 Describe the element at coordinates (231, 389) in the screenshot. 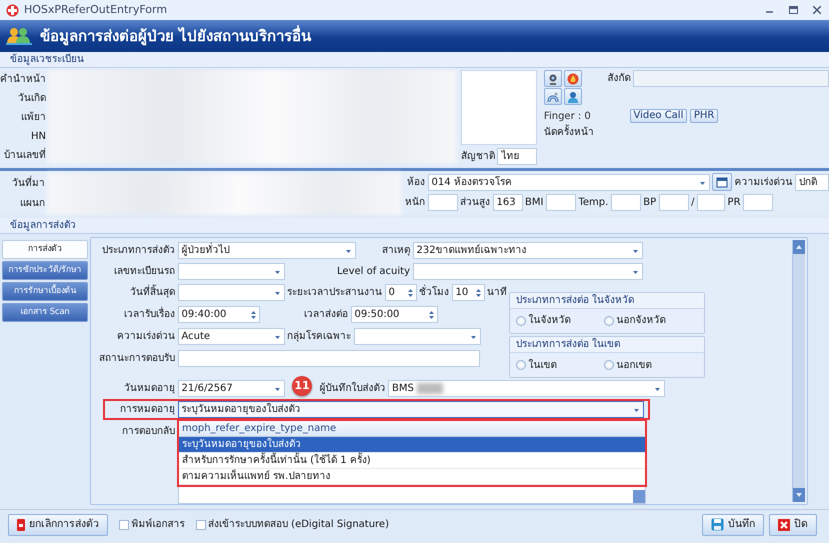

I see `combo-box: 21/6/2567` at that location.